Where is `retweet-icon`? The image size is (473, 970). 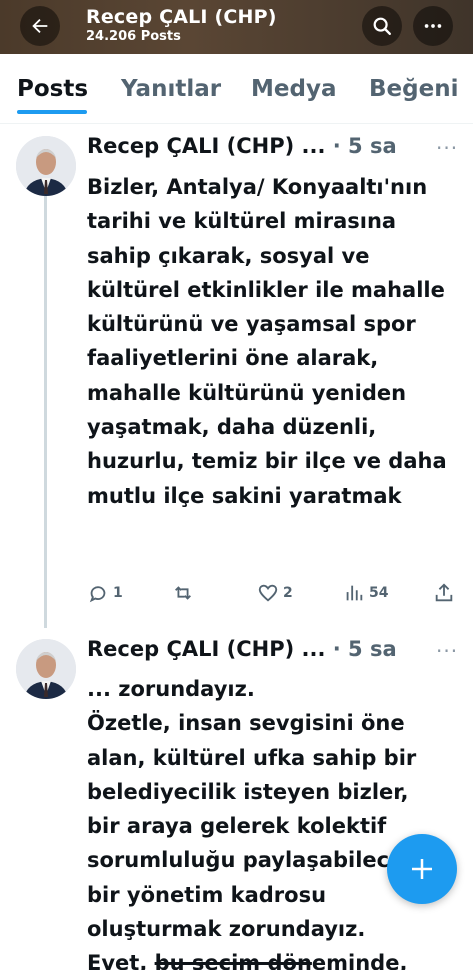 retweet-icon is located at coordinates (183, 593).